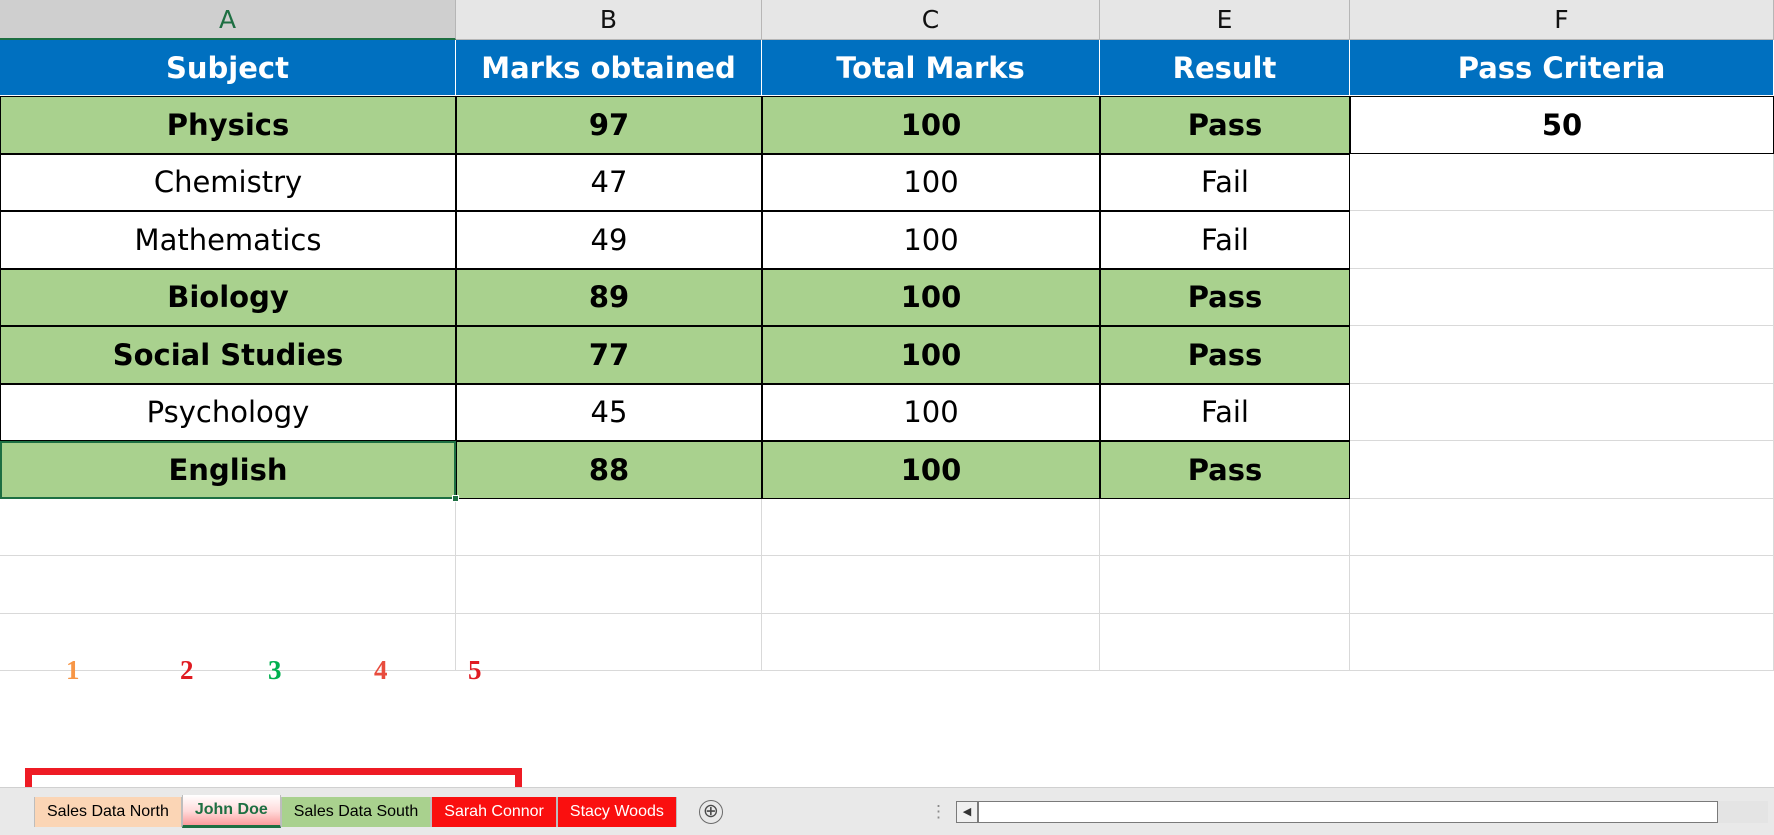 The image size is (1774, 835). I want to click on cell-marks: 97, so click(609, 125).